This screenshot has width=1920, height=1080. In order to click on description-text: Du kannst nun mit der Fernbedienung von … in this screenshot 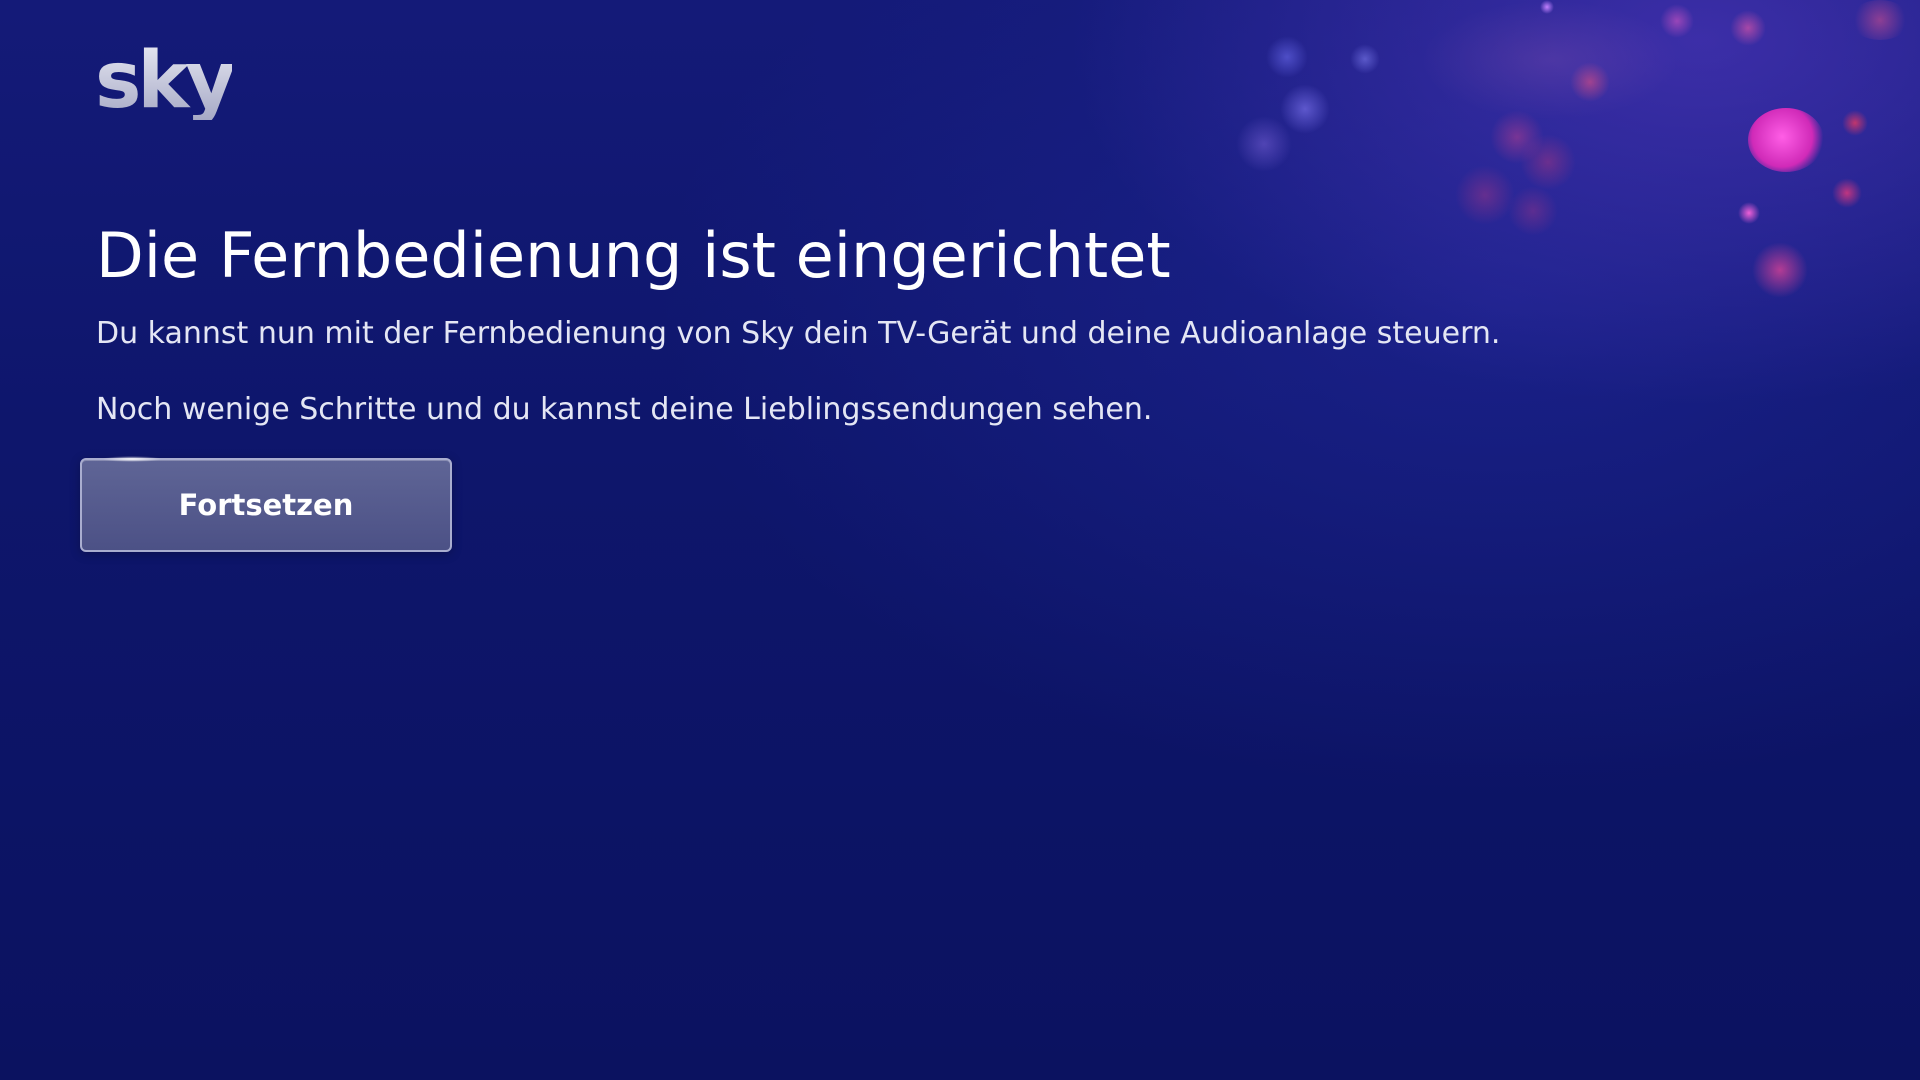, I will do `click(798, 333)`.